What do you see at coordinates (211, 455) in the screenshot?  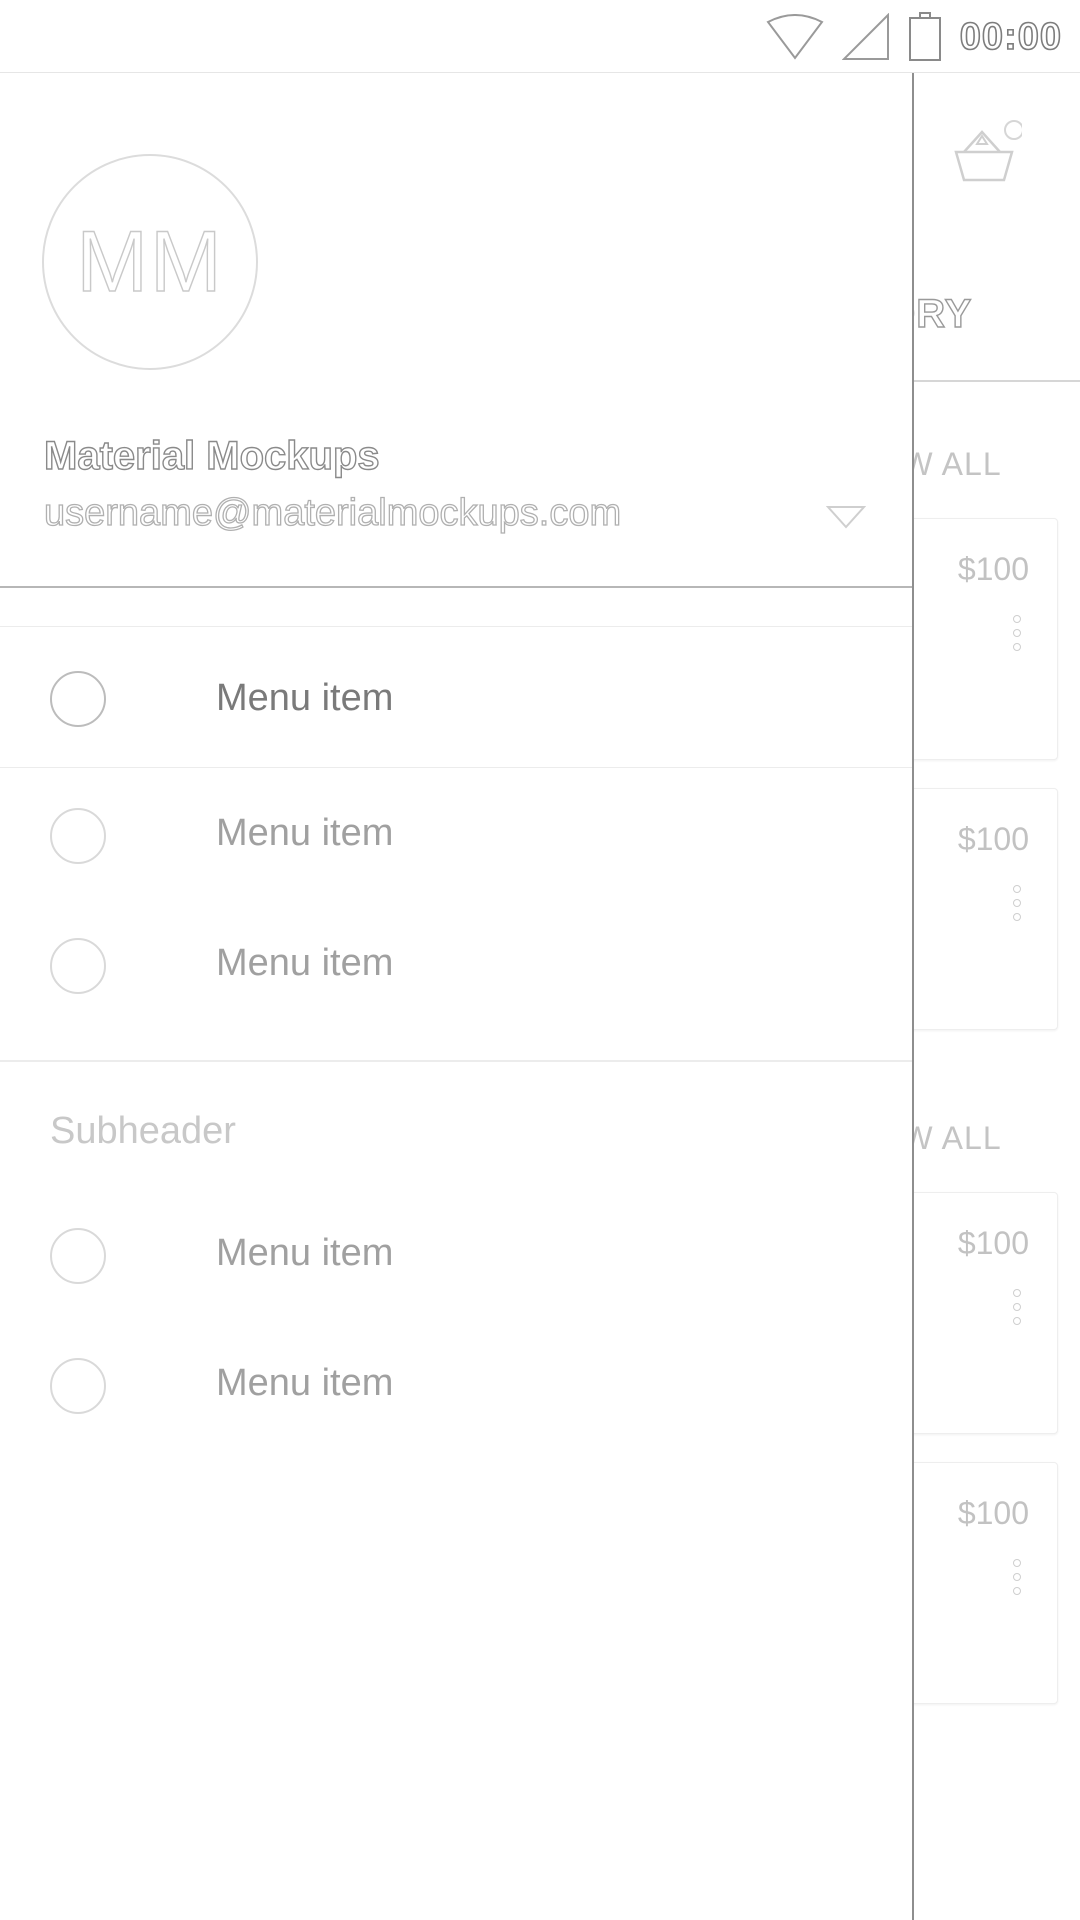 I see `account-name: Material Mockups` at bounding box center [211, 455].